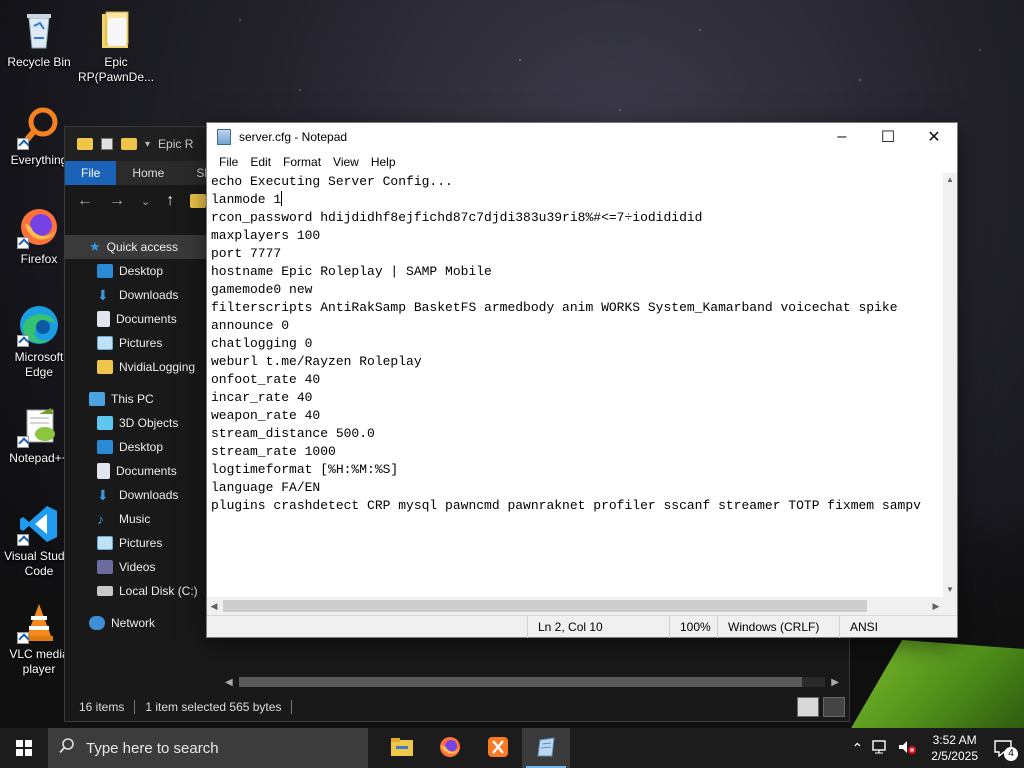 This screenshot has height=768, width=1024. Describe the element at coordinates (136, 471) in the screenshot. I see `nav-item-pc-documents: Documents` at that location.